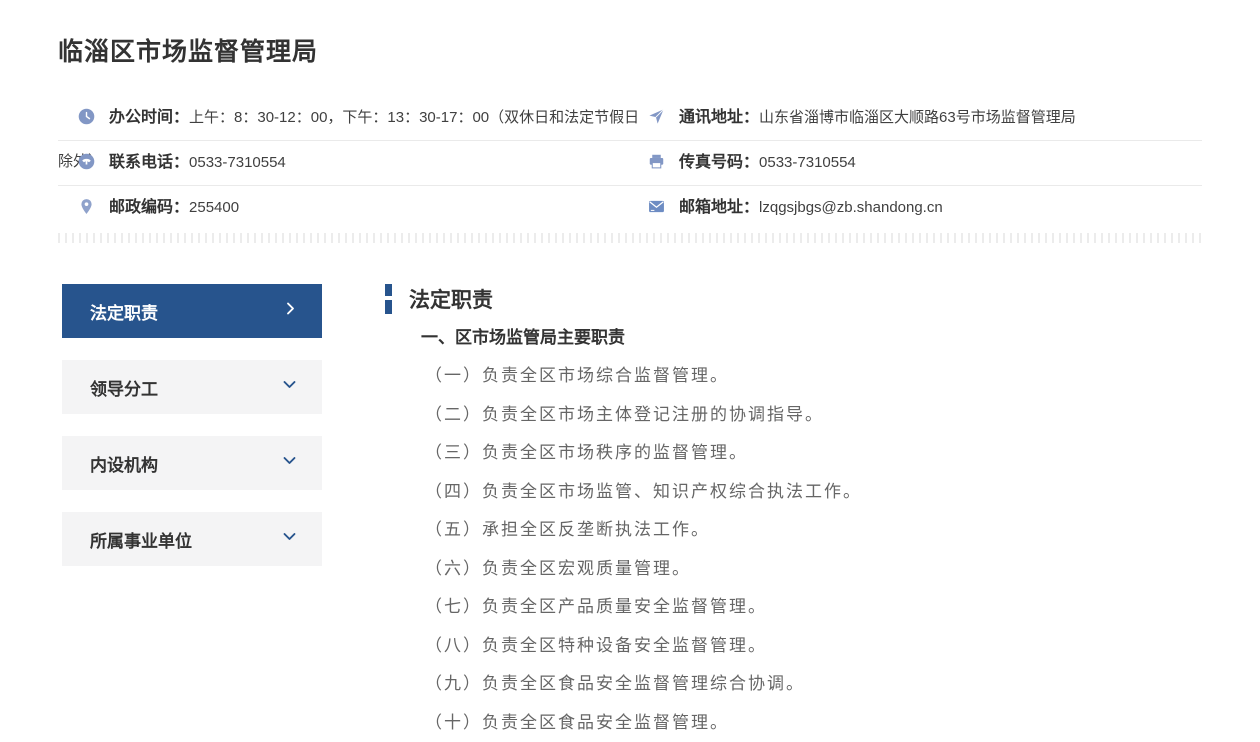 The width and height of the screenshot is (1260, 742). What do you see at coordinates (719, 117) in the screenshot?
I see `address-label: 通讯地址：` at bounding box center [719, 117].